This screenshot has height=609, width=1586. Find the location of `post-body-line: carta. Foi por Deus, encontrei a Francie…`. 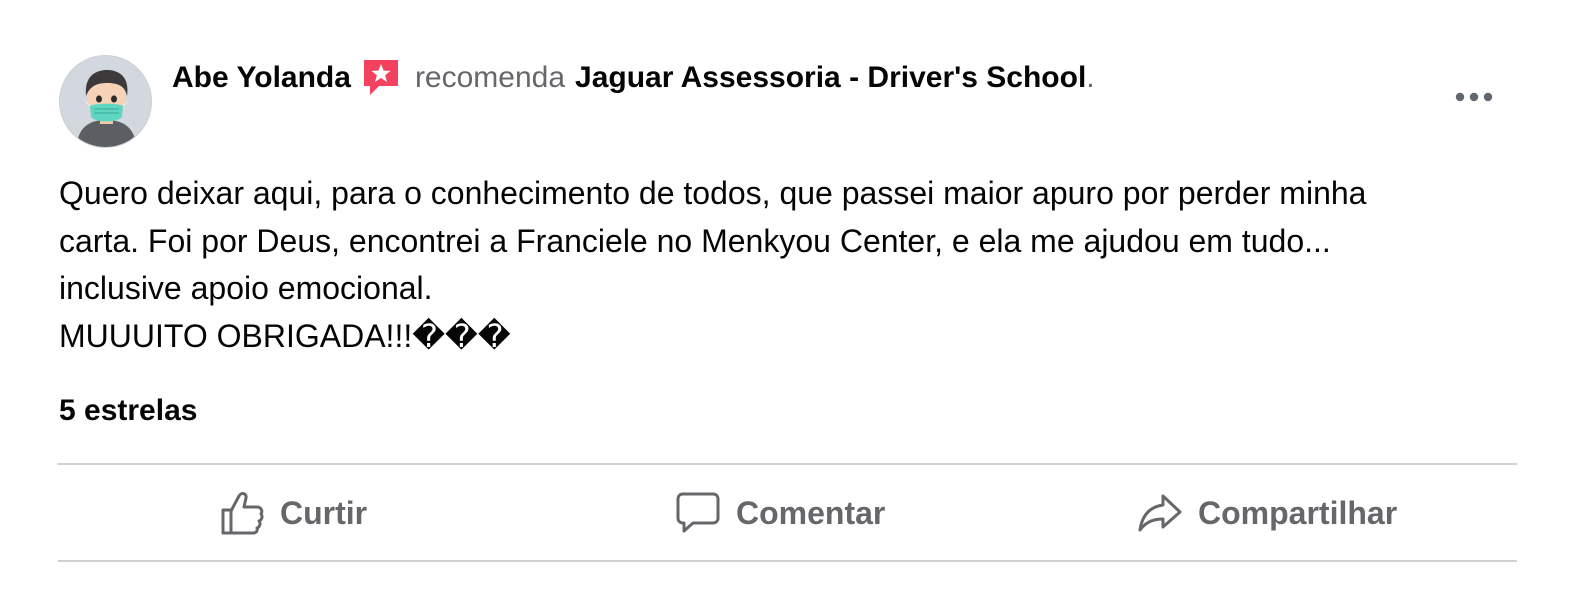

post-body-line: carta. Foi por Deus, encontrei a Francie… is located at coordinates (695, 240).